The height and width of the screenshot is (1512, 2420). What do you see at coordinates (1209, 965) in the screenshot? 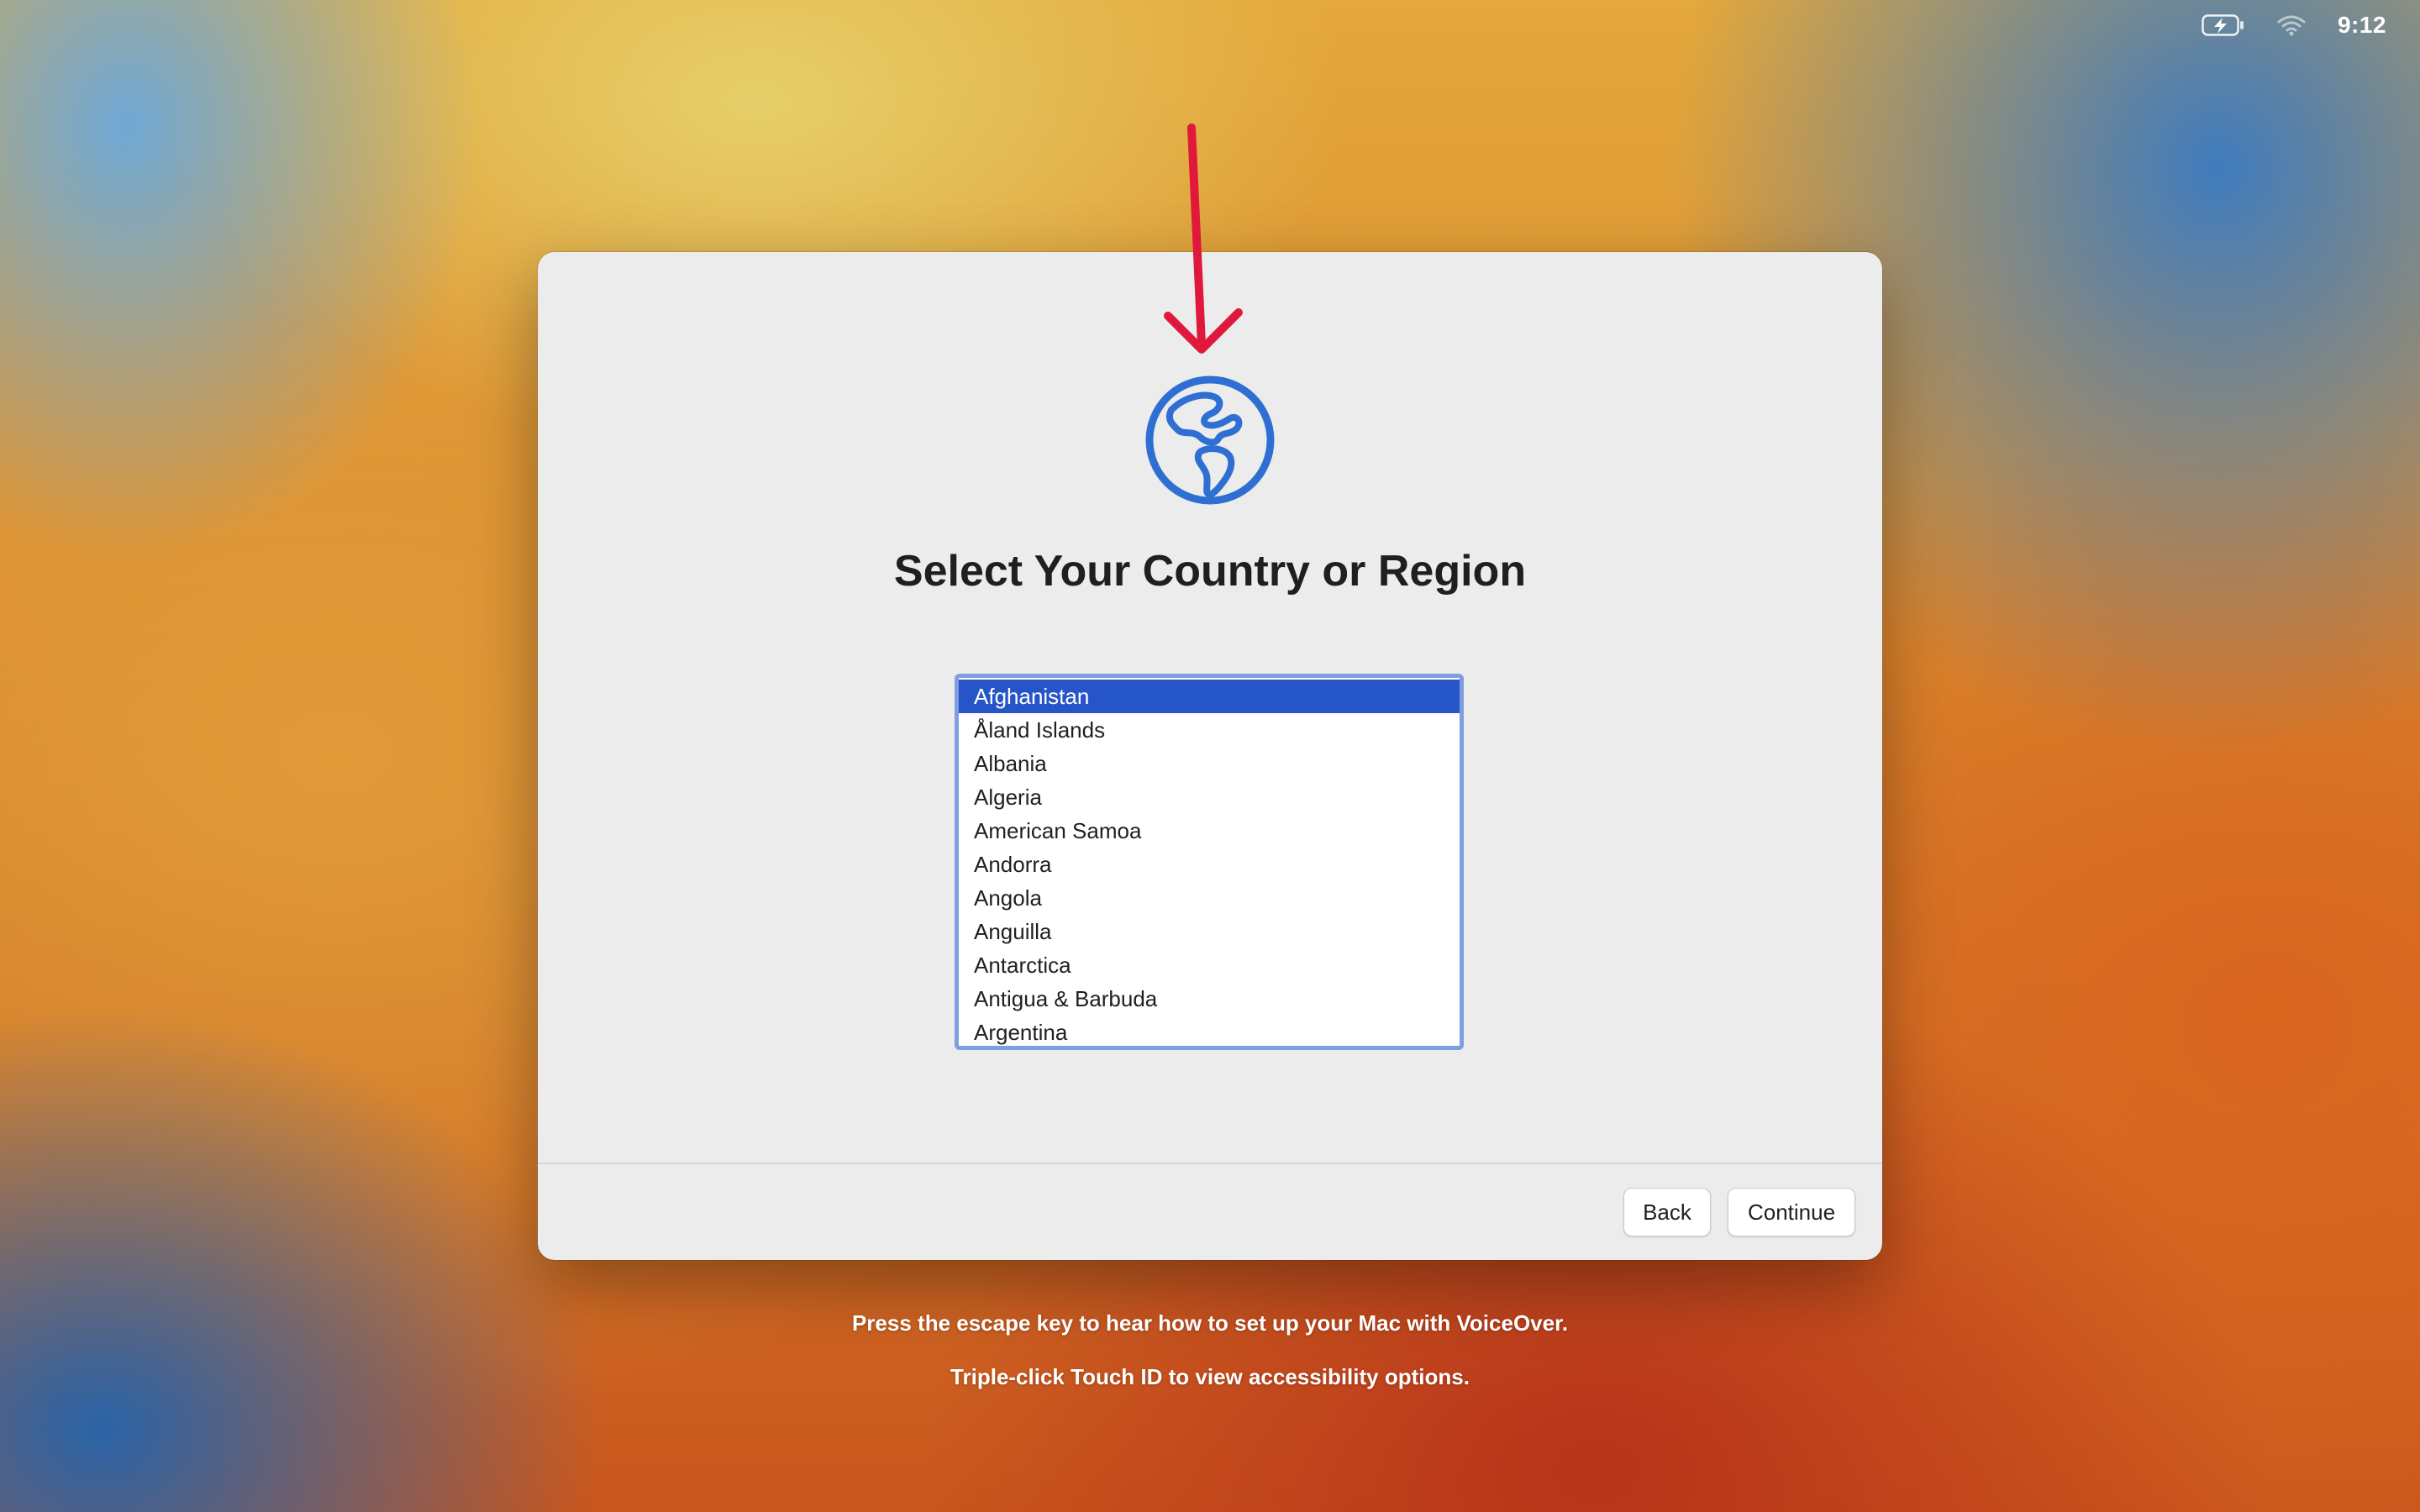
I see `country-list-item: Antarctica` at bounding box center [1209, 965].